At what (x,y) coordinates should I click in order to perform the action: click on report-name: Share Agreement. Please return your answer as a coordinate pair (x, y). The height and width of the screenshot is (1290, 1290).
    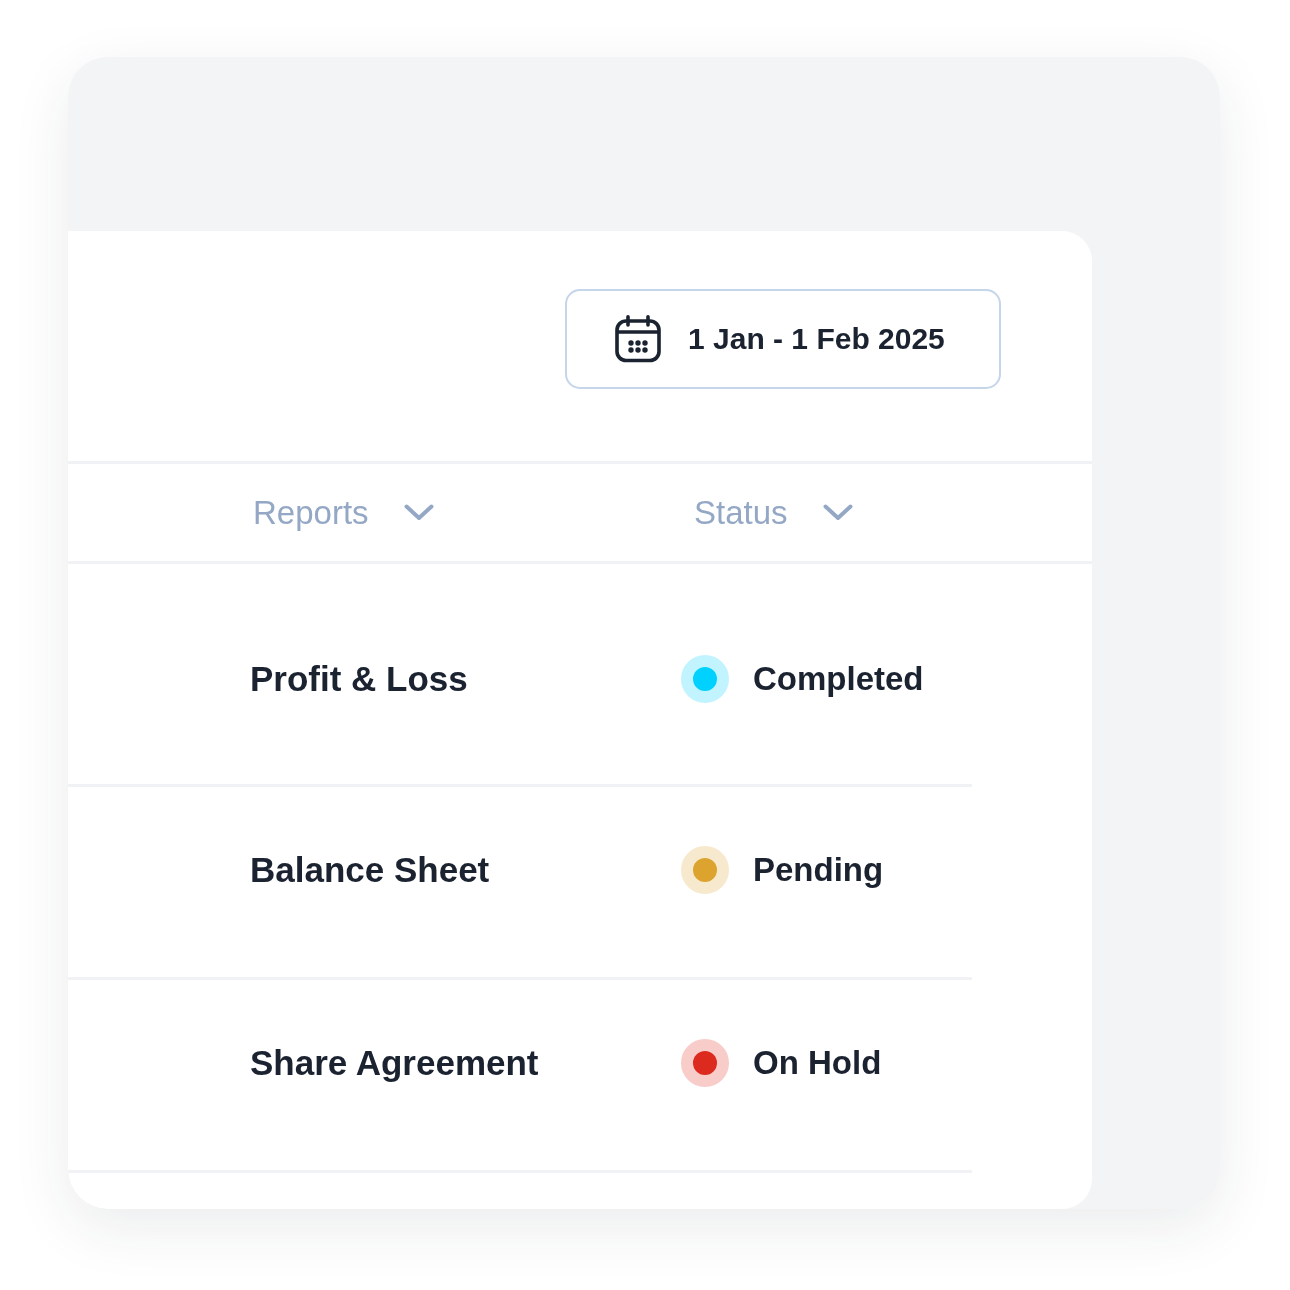
    Looking at the image, I should click on (394, 1063).